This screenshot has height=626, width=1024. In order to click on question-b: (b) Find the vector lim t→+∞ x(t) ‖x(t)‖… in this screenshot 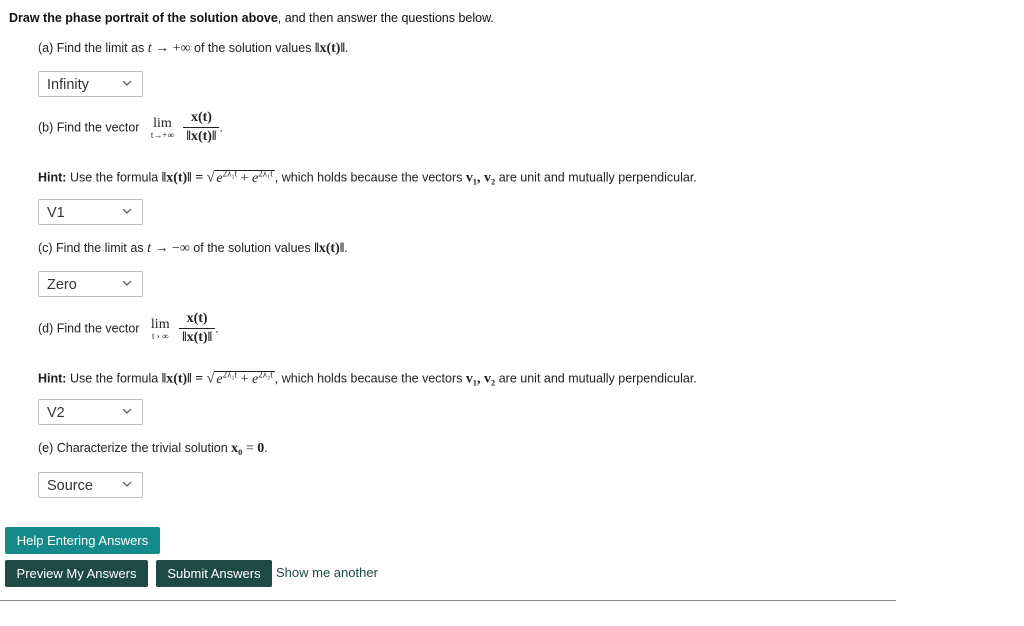, I will do `click(130, 127)`.